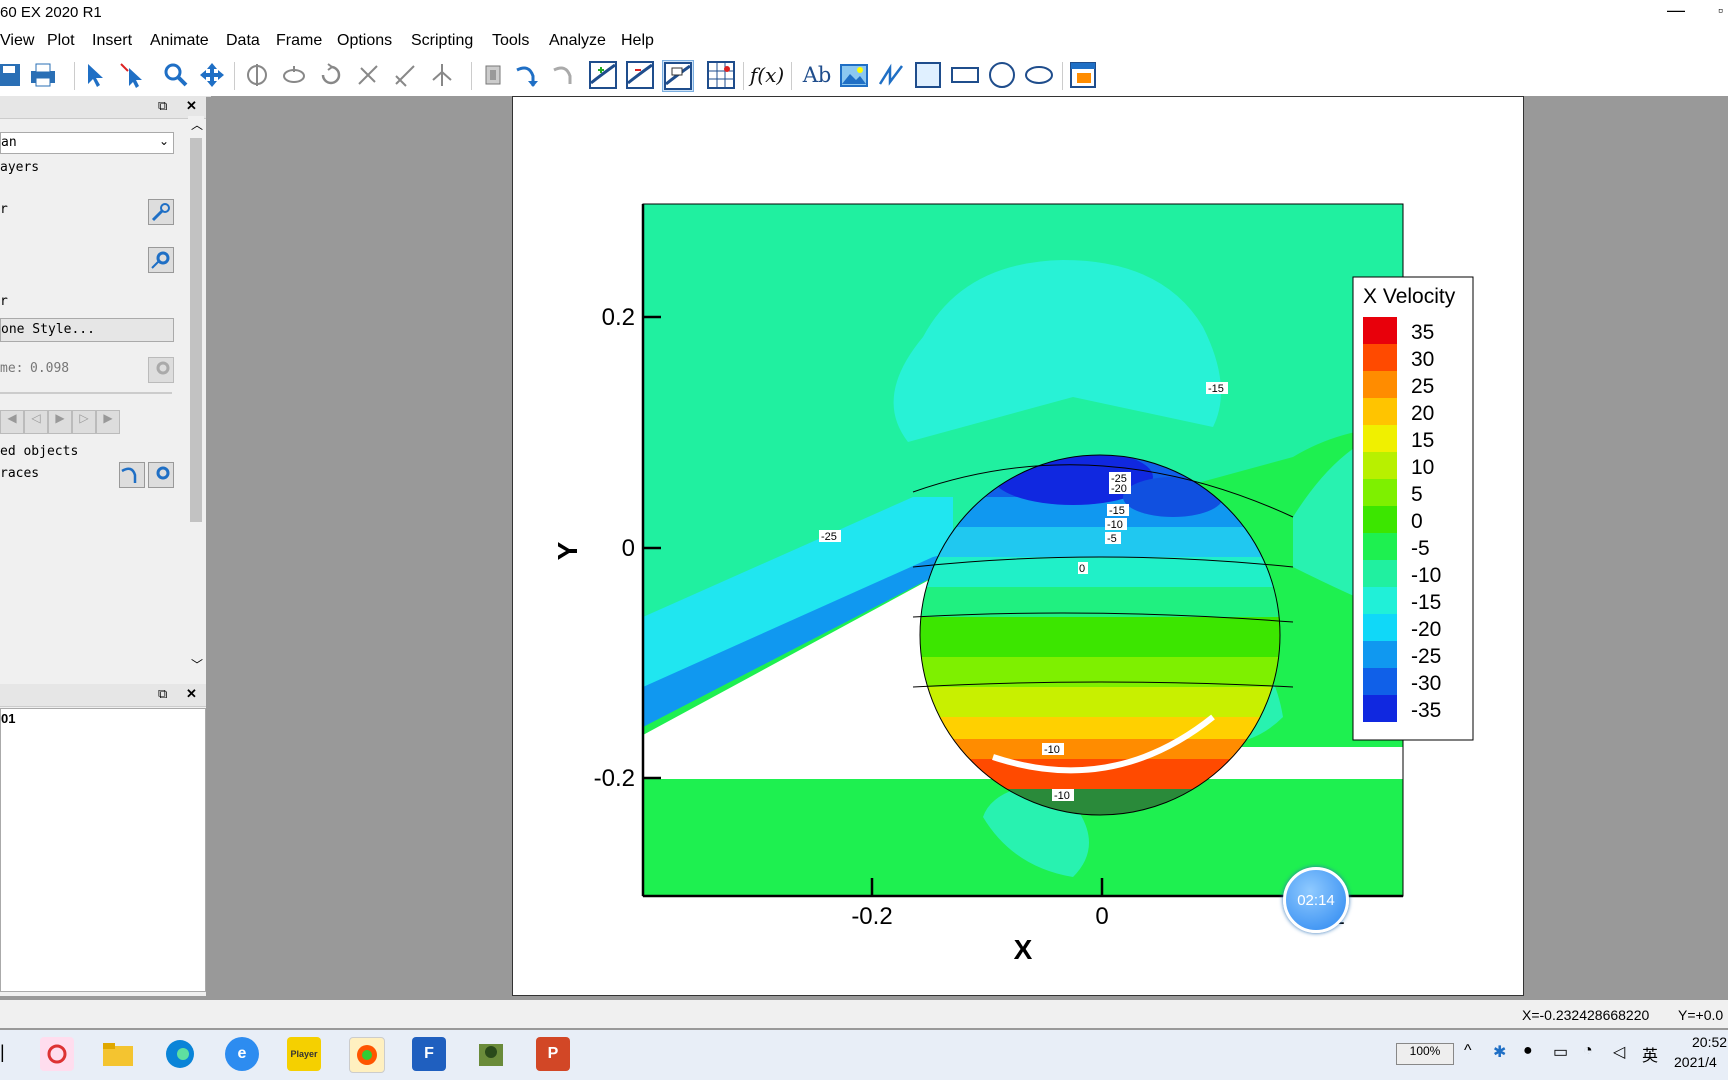  What do you see at coordinates (721, 75) in the screenshot?
I see `extract-points-icon` at bounding box center [721, 75].